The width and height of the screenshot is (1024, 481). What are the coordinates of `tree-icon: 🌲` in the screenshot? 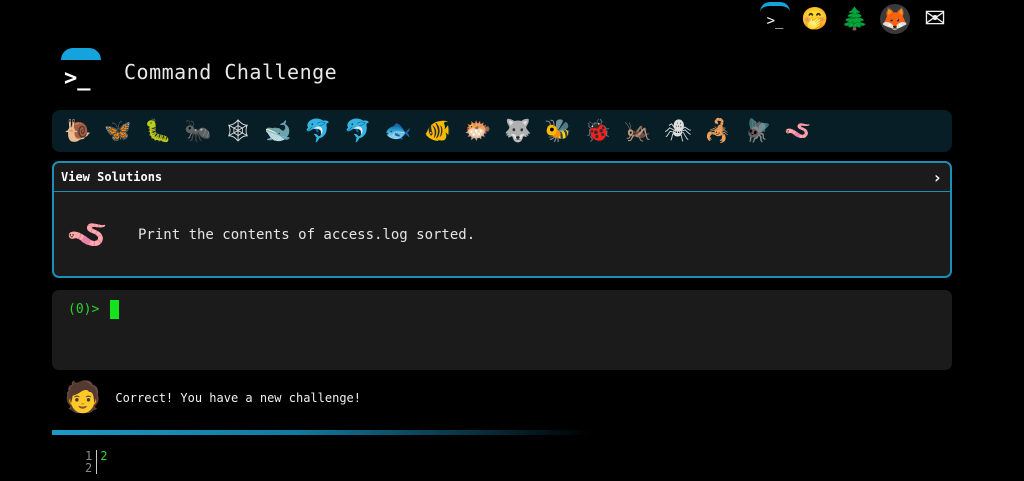 It's located at (855, 19).